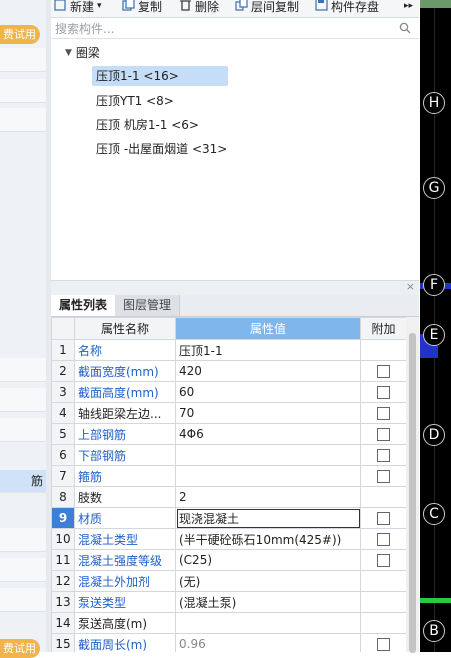 The height and width of the screenshot is (658, 451). I want to click on property-value: 压顶1-1, so click(268, 350).